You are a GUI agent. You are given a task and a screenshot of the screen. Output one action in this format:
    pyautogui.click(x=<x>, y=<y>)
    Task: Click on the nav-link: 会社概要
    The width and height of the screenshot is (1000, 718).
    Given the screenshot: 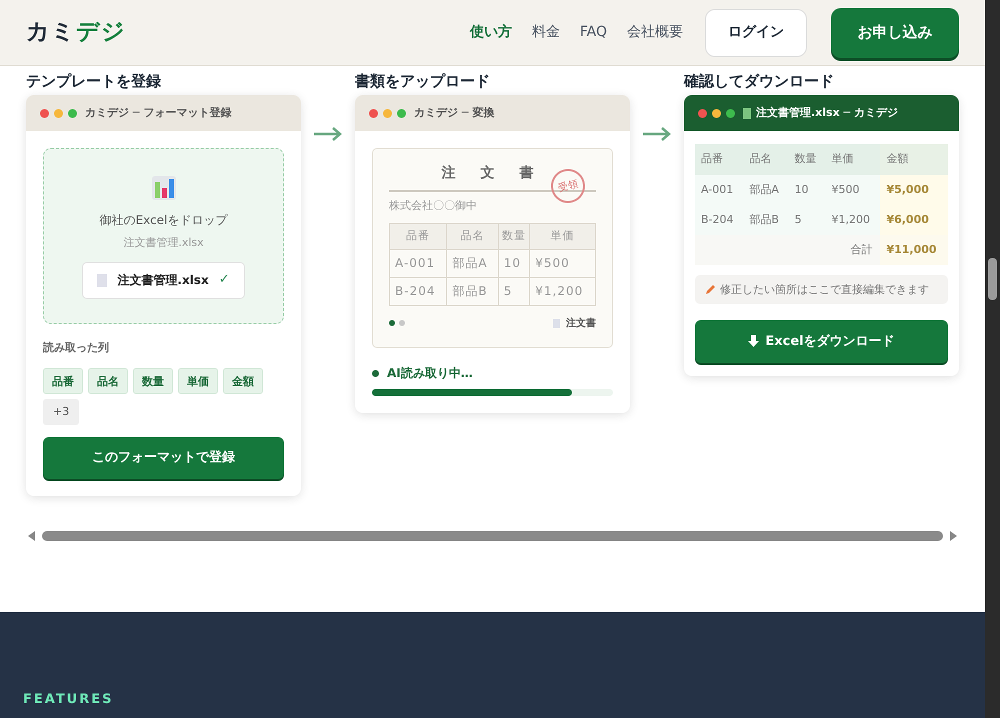 What is the action you would take?
    pyautogui.click(x=655, y=32)
    